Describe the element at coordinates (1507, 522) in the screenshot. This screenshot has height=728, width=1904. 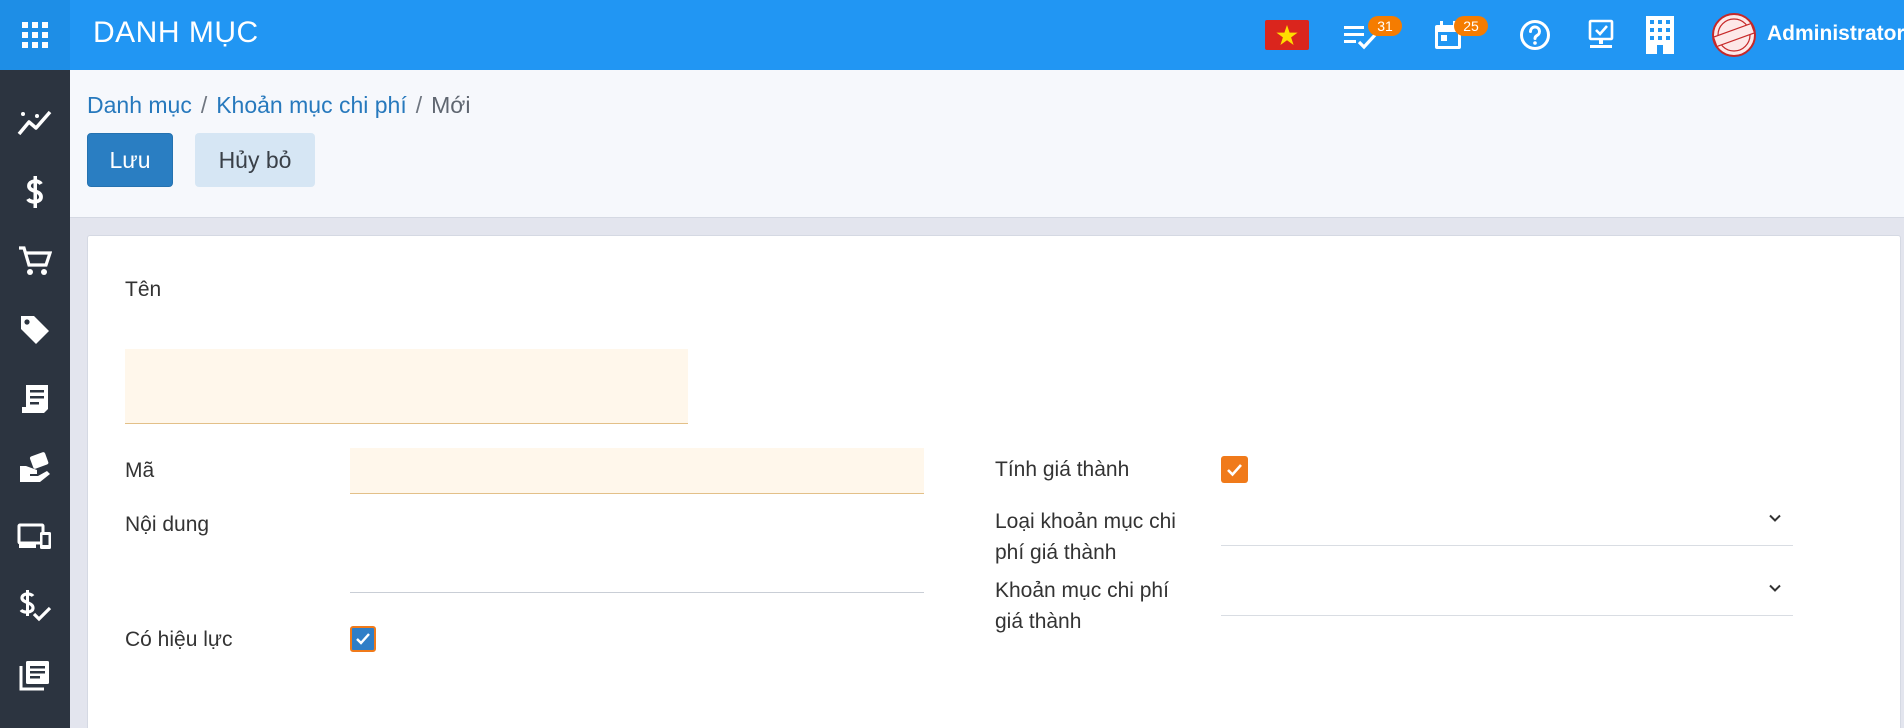
I see `cost-item-type-select` at that location.